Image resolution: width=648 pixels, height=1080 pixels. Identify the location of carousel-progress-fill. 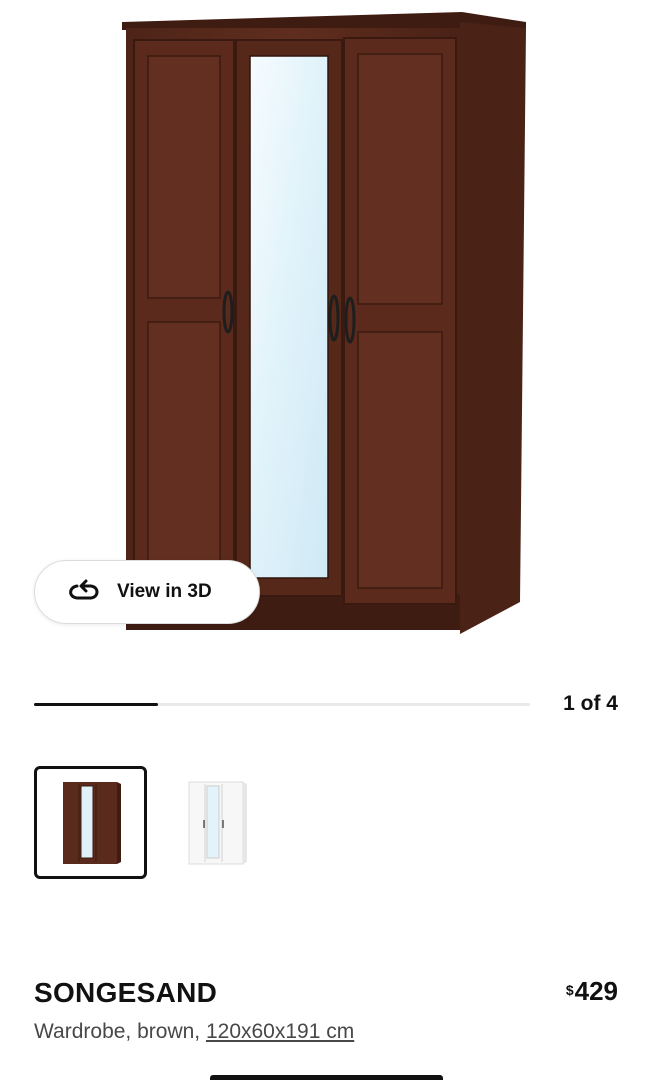
(96, 704).